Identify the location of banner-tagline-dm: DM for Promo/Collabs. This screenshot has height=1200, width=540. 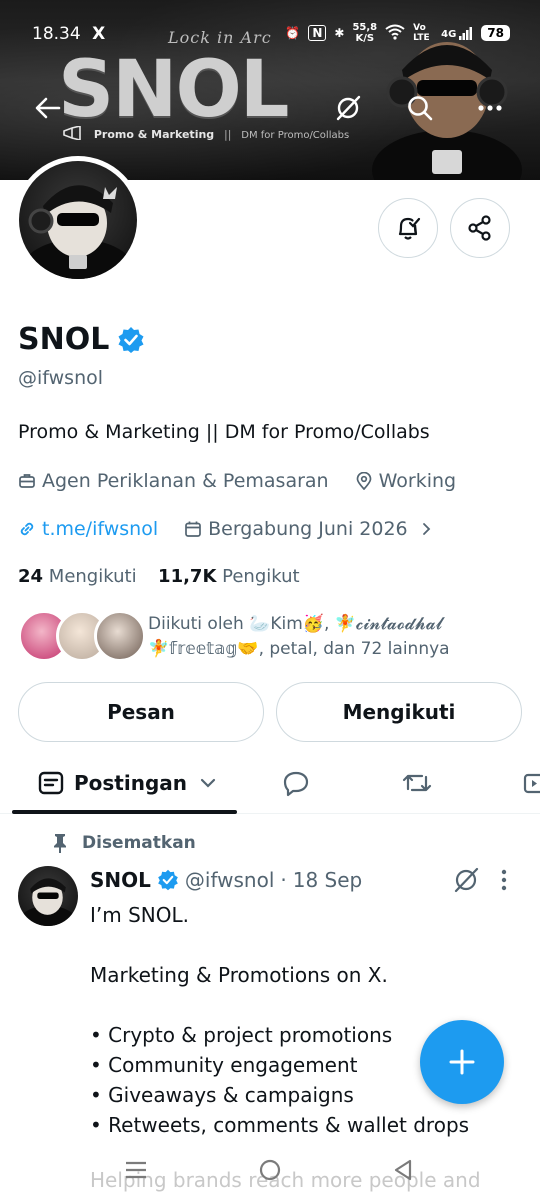
(295, 135).